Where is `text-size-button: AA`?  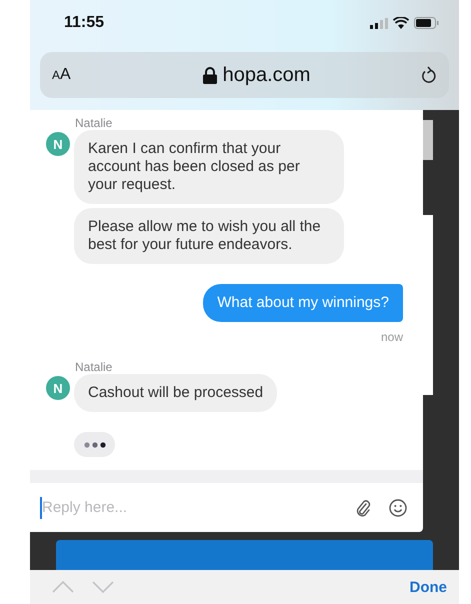
text-size-button: AA is located at coordinates (72, 75).